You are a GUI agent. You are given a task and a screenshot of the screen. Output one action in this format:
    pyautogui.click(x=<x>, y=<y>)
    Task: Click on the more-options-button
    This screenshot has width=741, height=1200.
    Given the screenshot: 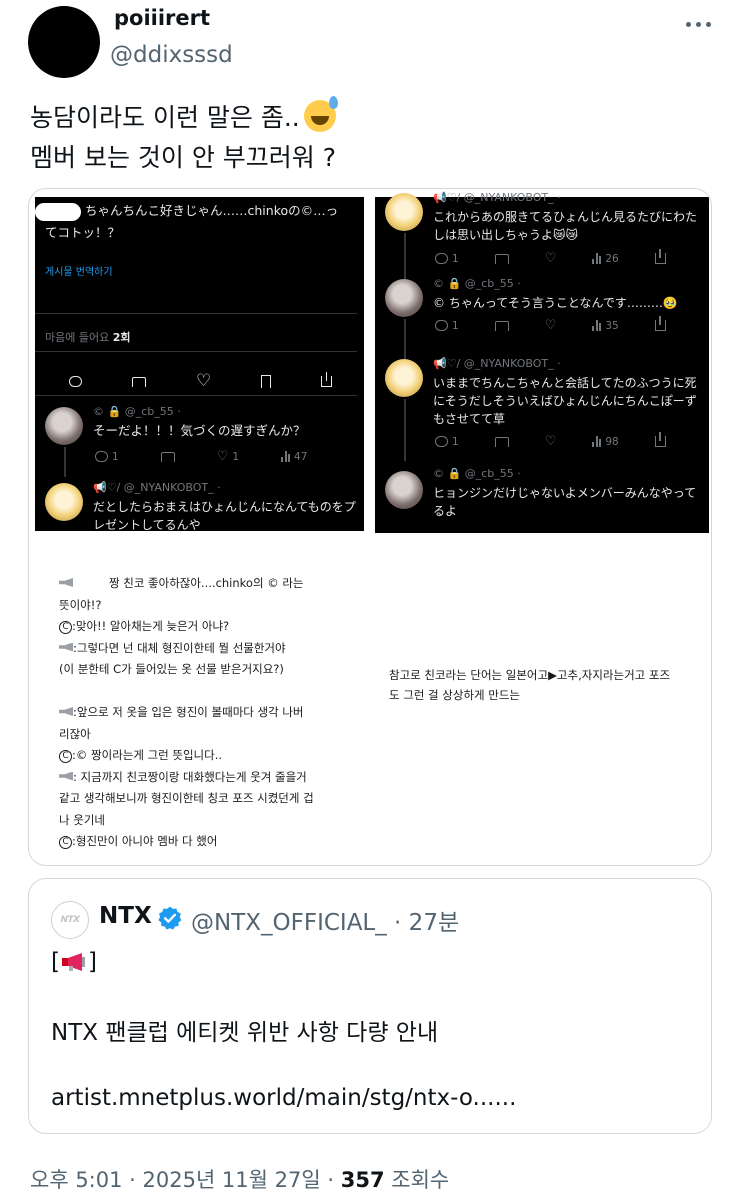 What is the action you would take?
    pyautogui.click(x=698, y=24)
    